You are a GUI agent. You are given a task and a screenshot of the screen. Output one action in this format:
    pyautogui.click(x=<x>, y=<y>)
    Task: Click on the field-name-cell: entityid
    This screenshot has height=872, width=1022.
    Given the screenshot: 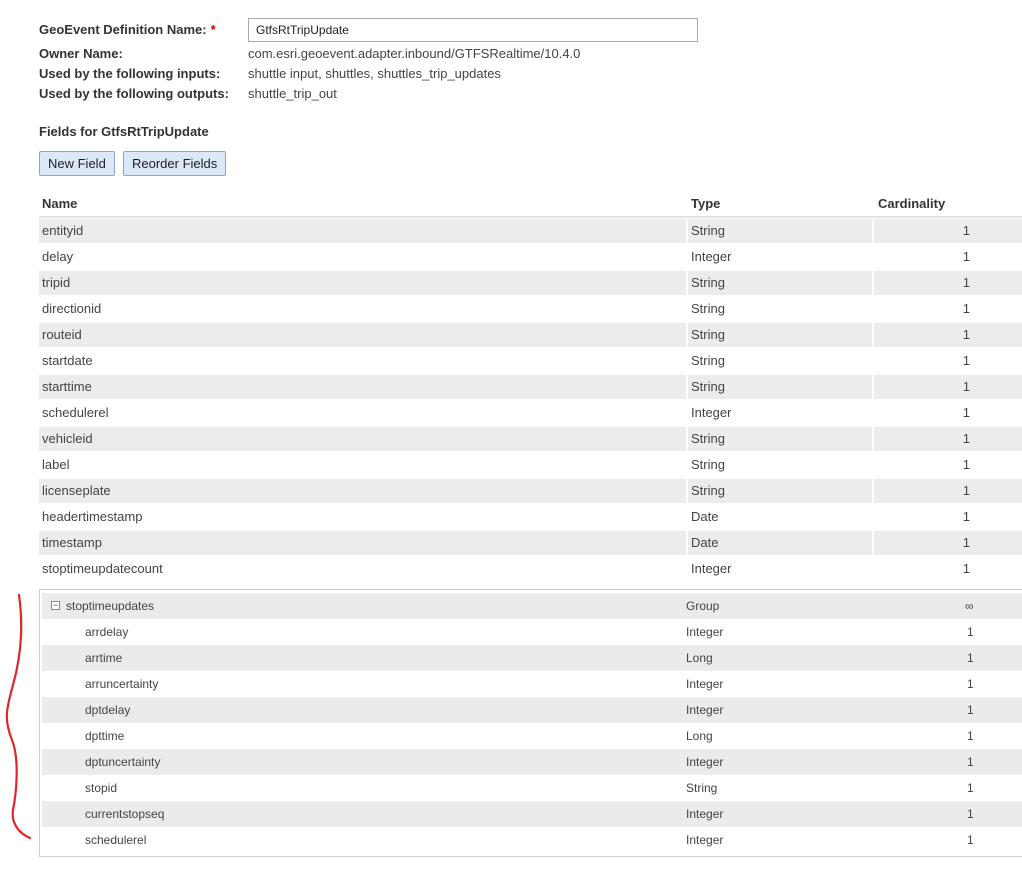 What is the action you would take?
    pyautogui.click(x=362, y=231)
    